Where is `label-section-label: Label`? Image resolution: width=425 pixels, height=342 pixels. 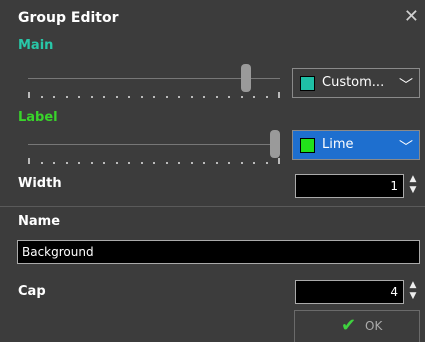 label-section-label: Label is located at coordinates (38, 117).